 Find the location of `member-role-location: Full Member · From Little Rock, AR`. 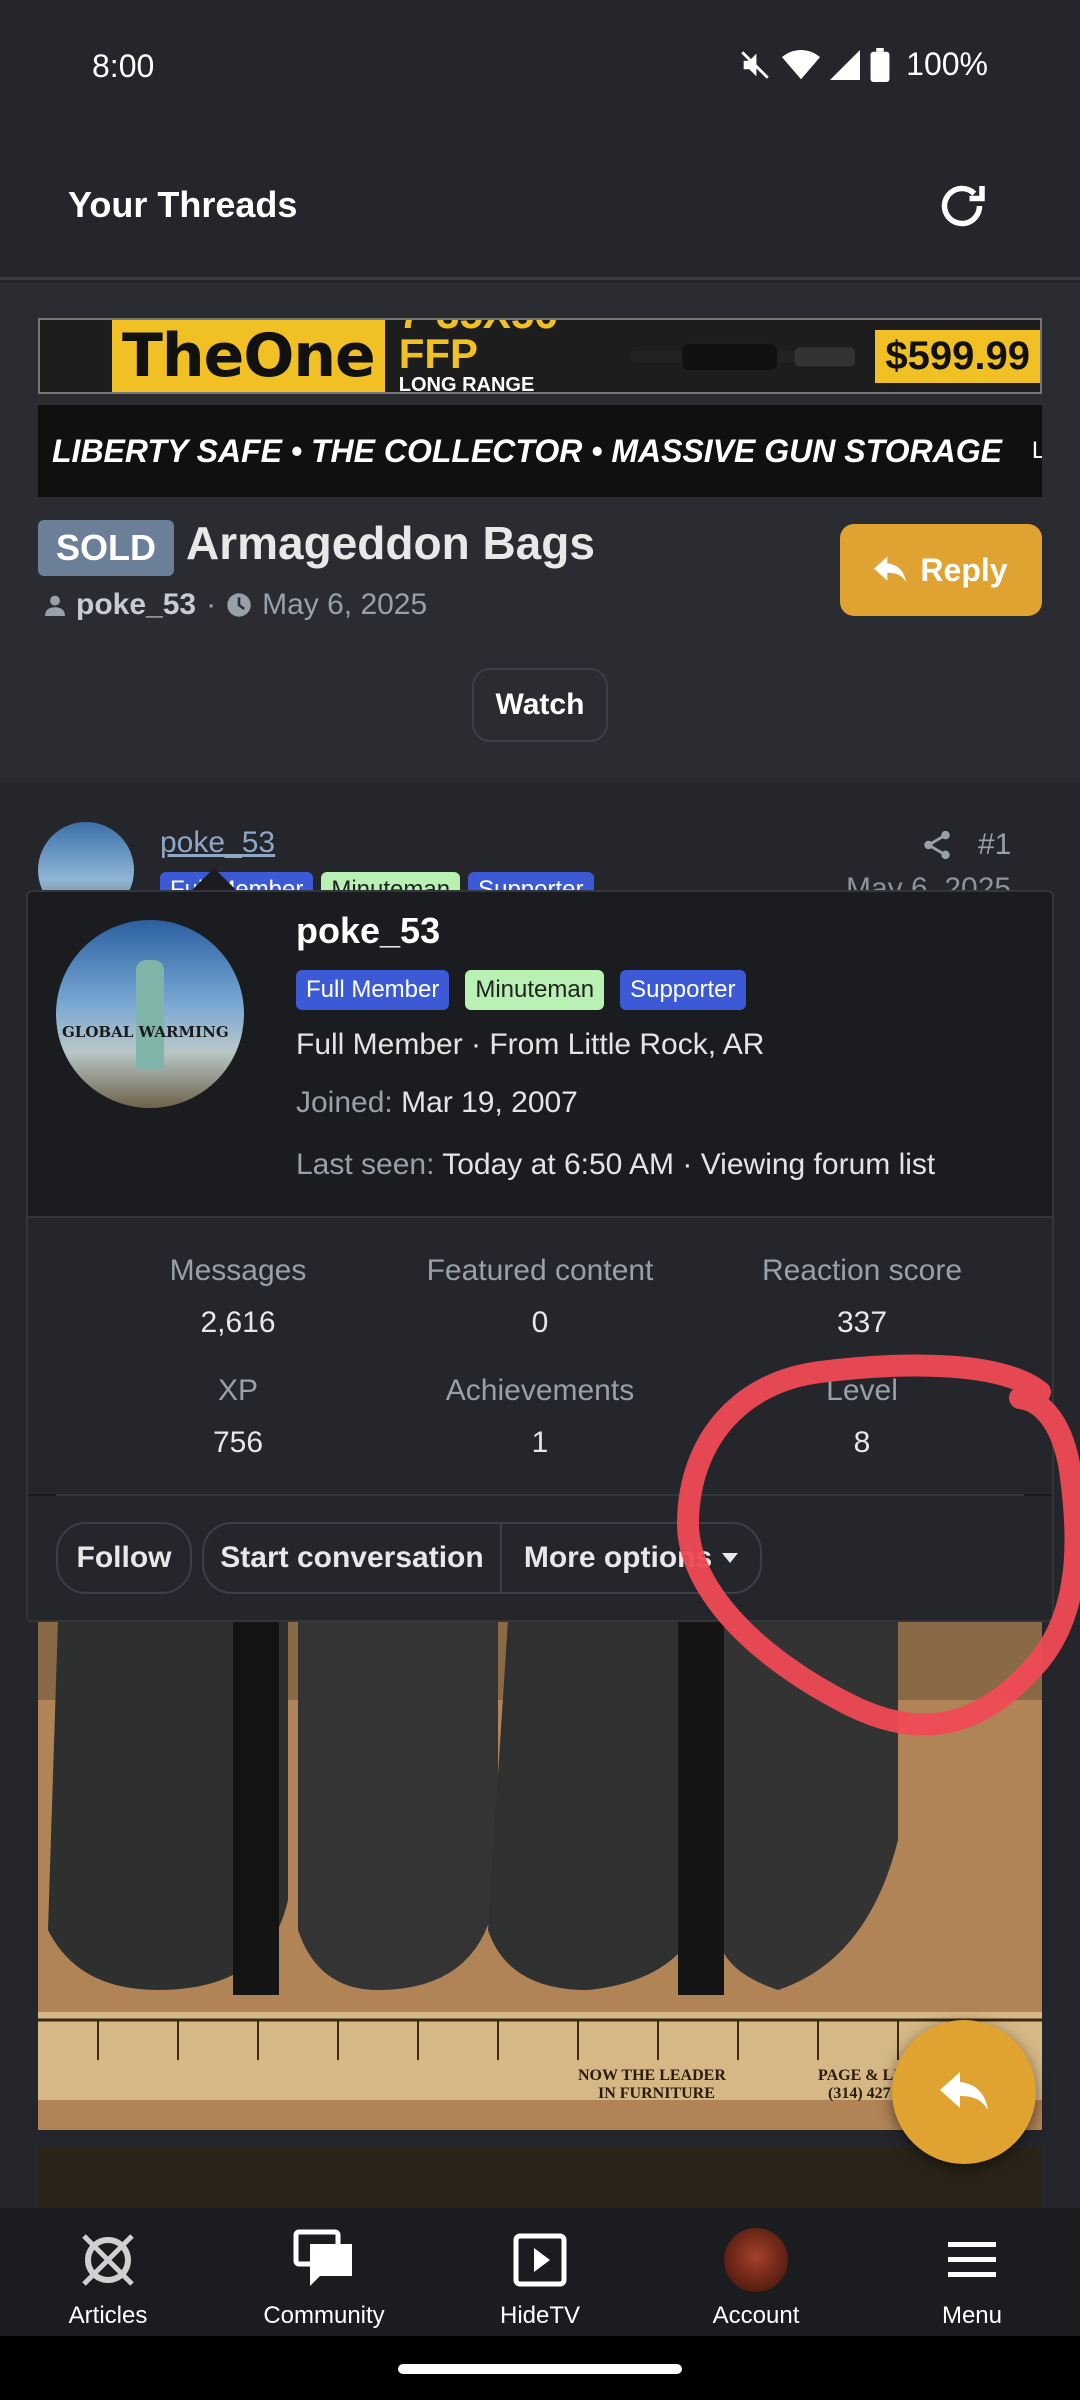

member-role-location: Full Member · From Little Rock, AR is located at coordinates (530, 1044).